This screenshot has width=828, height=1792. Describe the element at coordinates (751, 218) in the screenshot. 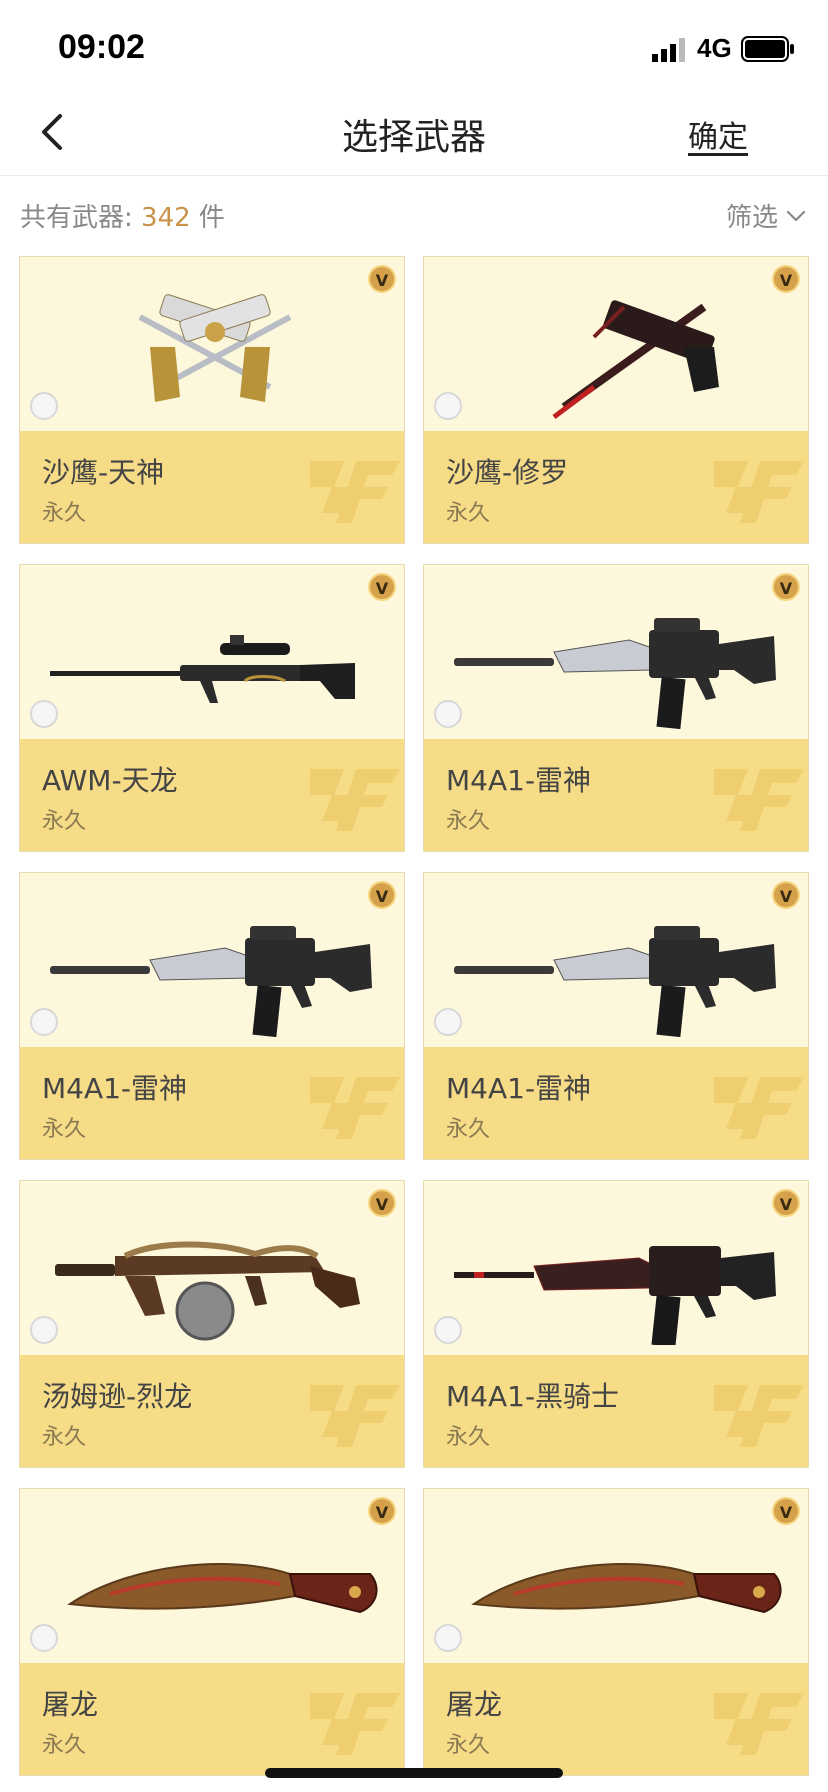

I see `filter-label: 筛选` at that location.